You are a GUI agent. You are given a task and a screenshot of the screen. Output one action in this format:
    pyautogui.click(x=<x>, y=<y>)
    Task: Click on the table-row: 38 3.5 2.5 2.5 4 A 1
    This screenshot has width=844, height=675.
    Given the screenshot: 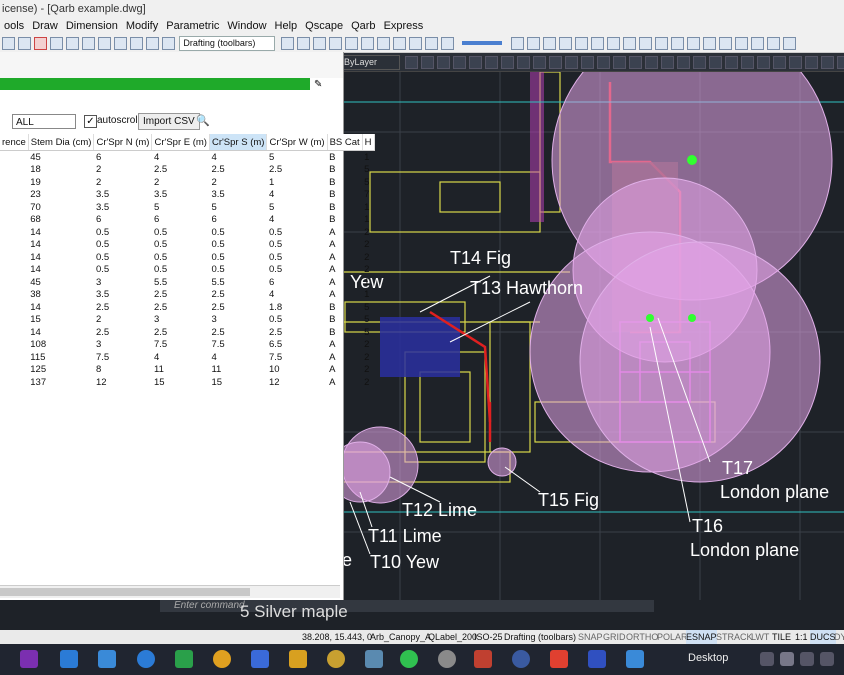 What is the action you would take?
    pyautogui.click(x=187, y=295)
    